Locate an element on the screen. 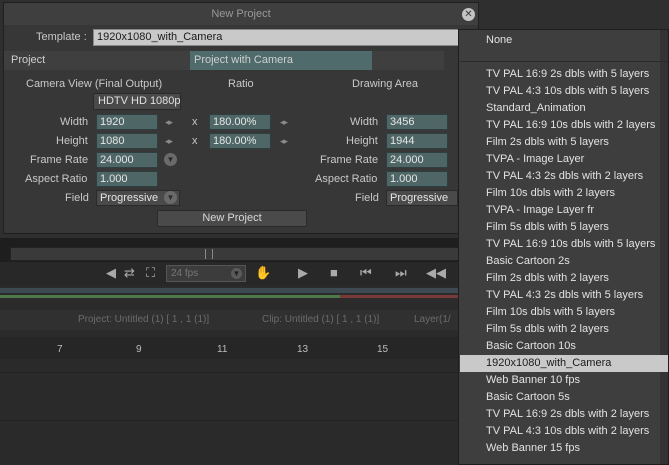 This screenshot has width=669, height=465. play-icon: ▶ is located at coordinates (303, 273).